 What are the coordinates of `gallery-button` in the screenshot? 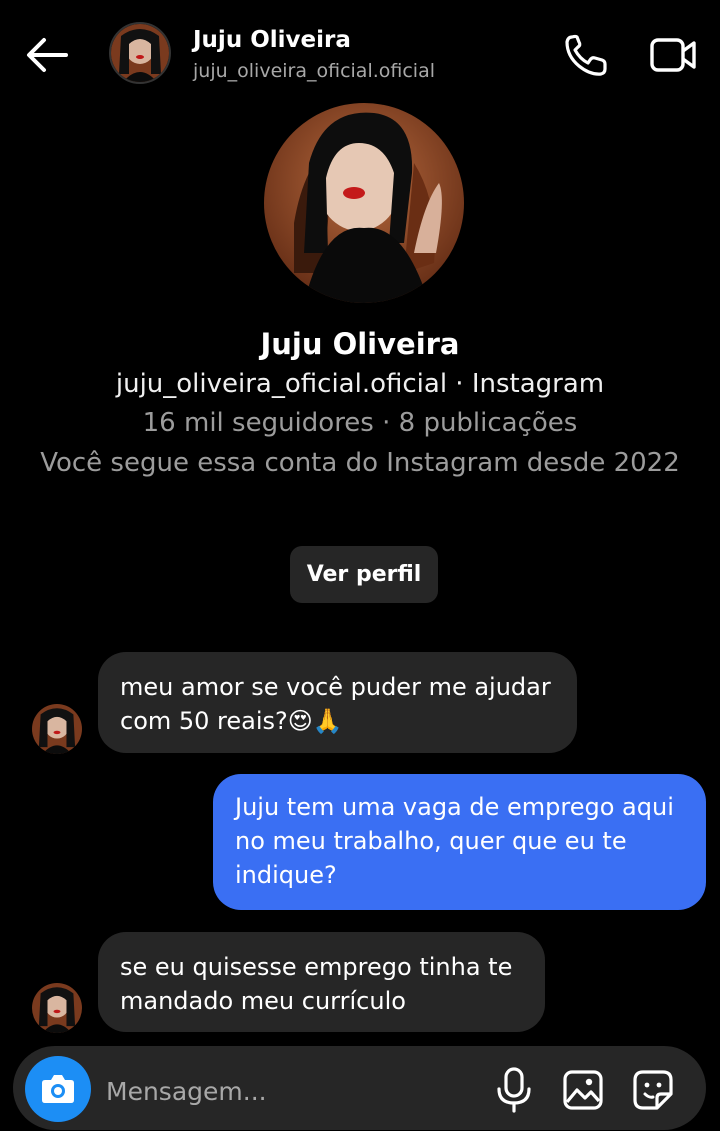 It's located at (583, 1090).